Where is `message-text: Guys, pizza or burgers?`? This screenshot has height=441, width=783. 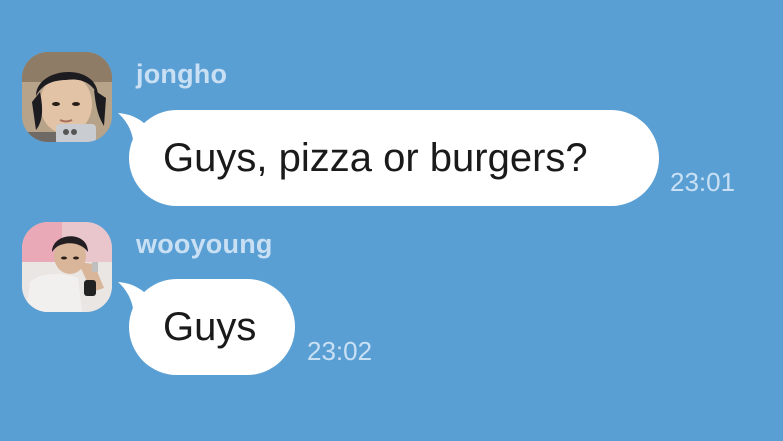 message-text: Guys, pizza or burgers? is located at coordinates (375, 157).